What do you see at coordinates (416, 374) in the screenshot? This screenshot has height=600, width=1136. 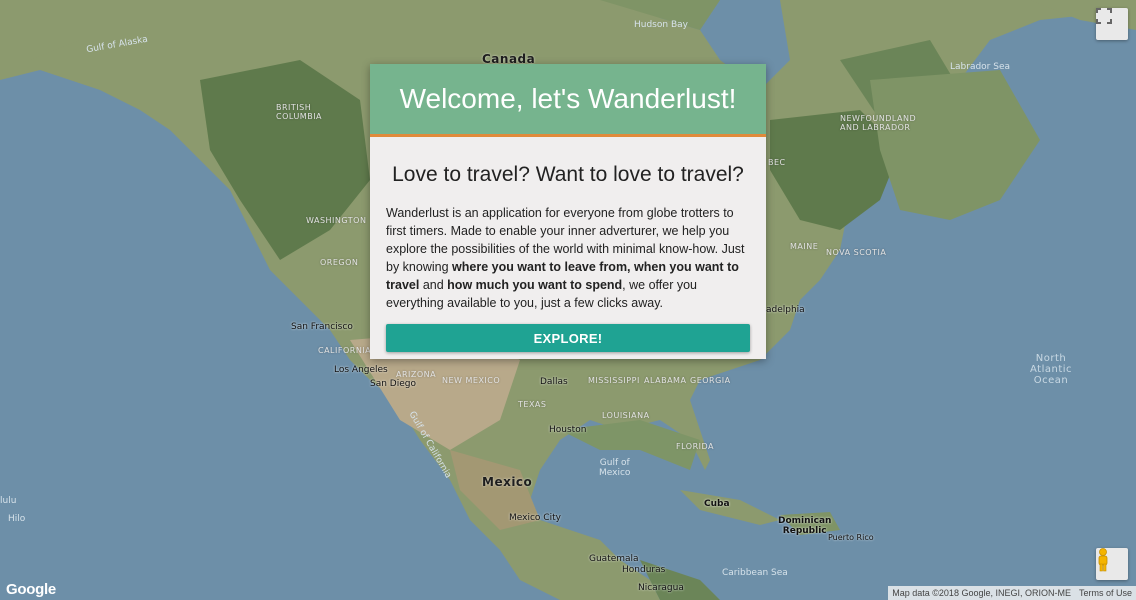 I see `label-arizona: ARIZONA` at bounding box center [416, 374].